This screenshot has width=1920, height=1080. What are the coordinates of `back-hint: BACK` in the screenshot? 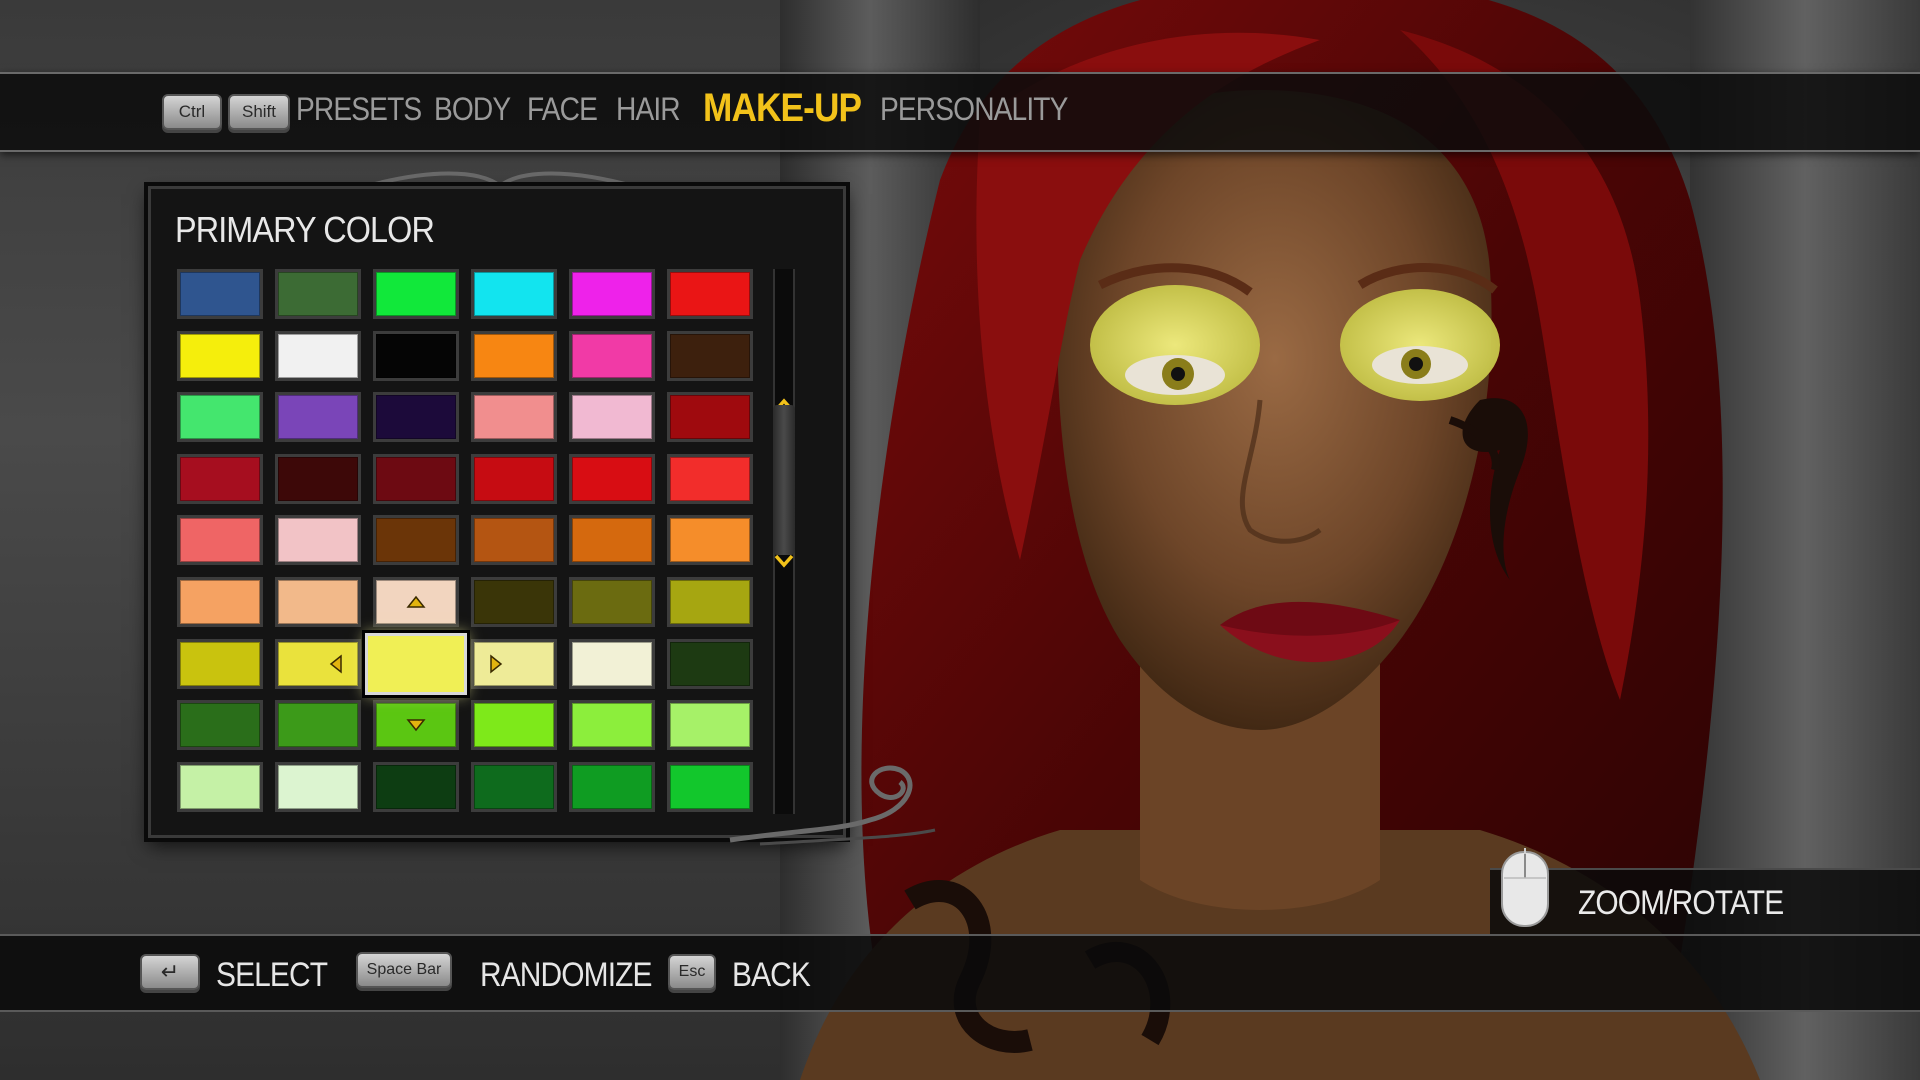 It's located at (771, 975).